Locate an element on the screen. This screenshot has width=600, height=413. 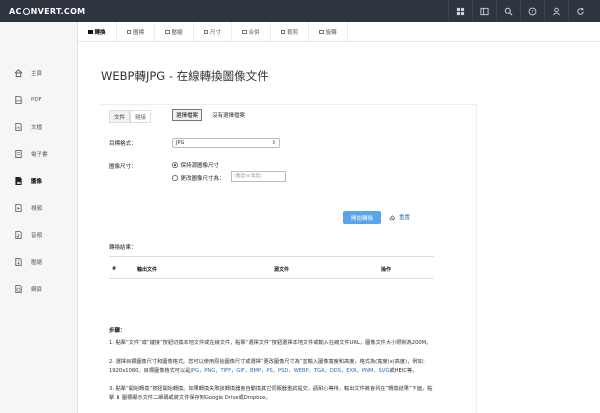
panel-right-border is located at coordinates (476, 258).